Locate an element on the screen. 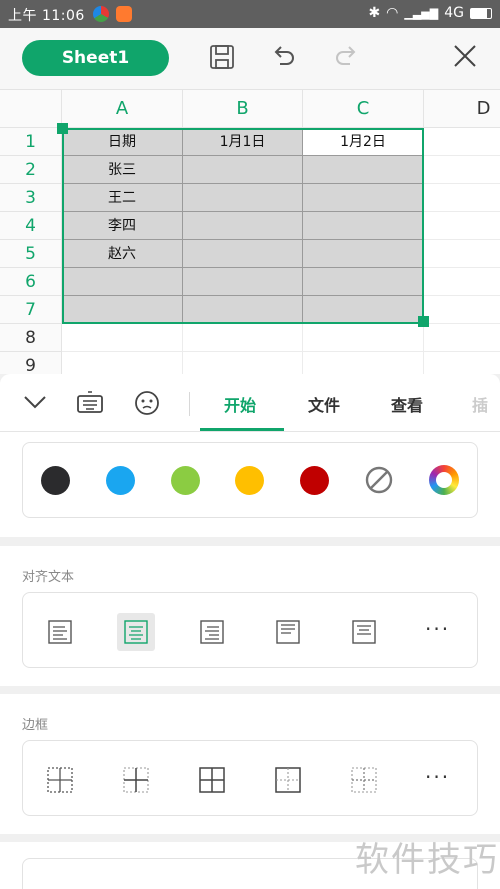 The height and width of the screenshot is (889, 500). align-top-icon is located at coordinates (288, 632).